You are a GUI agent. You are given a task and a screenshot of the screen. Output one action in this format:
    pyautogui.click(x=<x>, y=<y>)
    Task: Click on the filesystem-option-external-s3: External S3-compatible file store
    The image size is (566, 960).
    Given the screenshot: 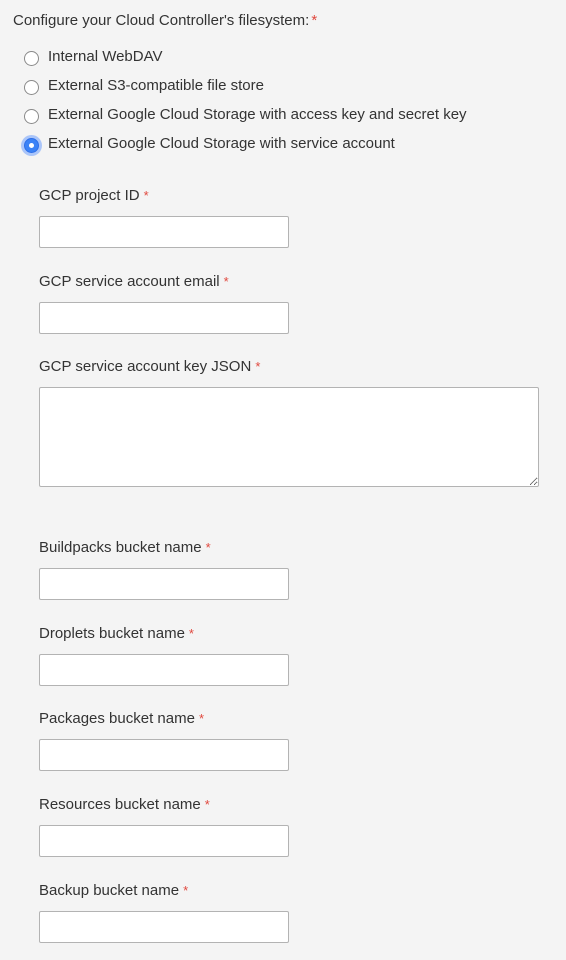 What is the action you would take?
    pyautogui.click(x=144, y=85)
    